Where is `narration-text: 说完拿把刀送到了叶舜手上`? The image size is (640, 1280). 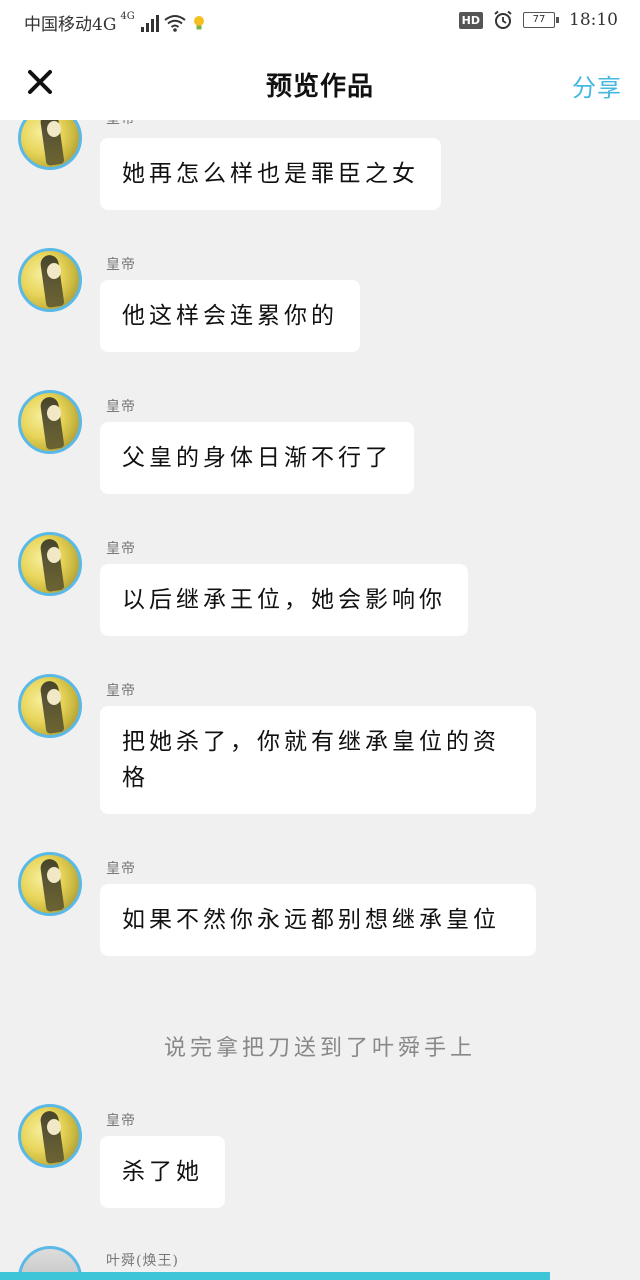 narration-text: 说完拿把刀送到了叶舜手上 is located at coordinates (319, 1048).